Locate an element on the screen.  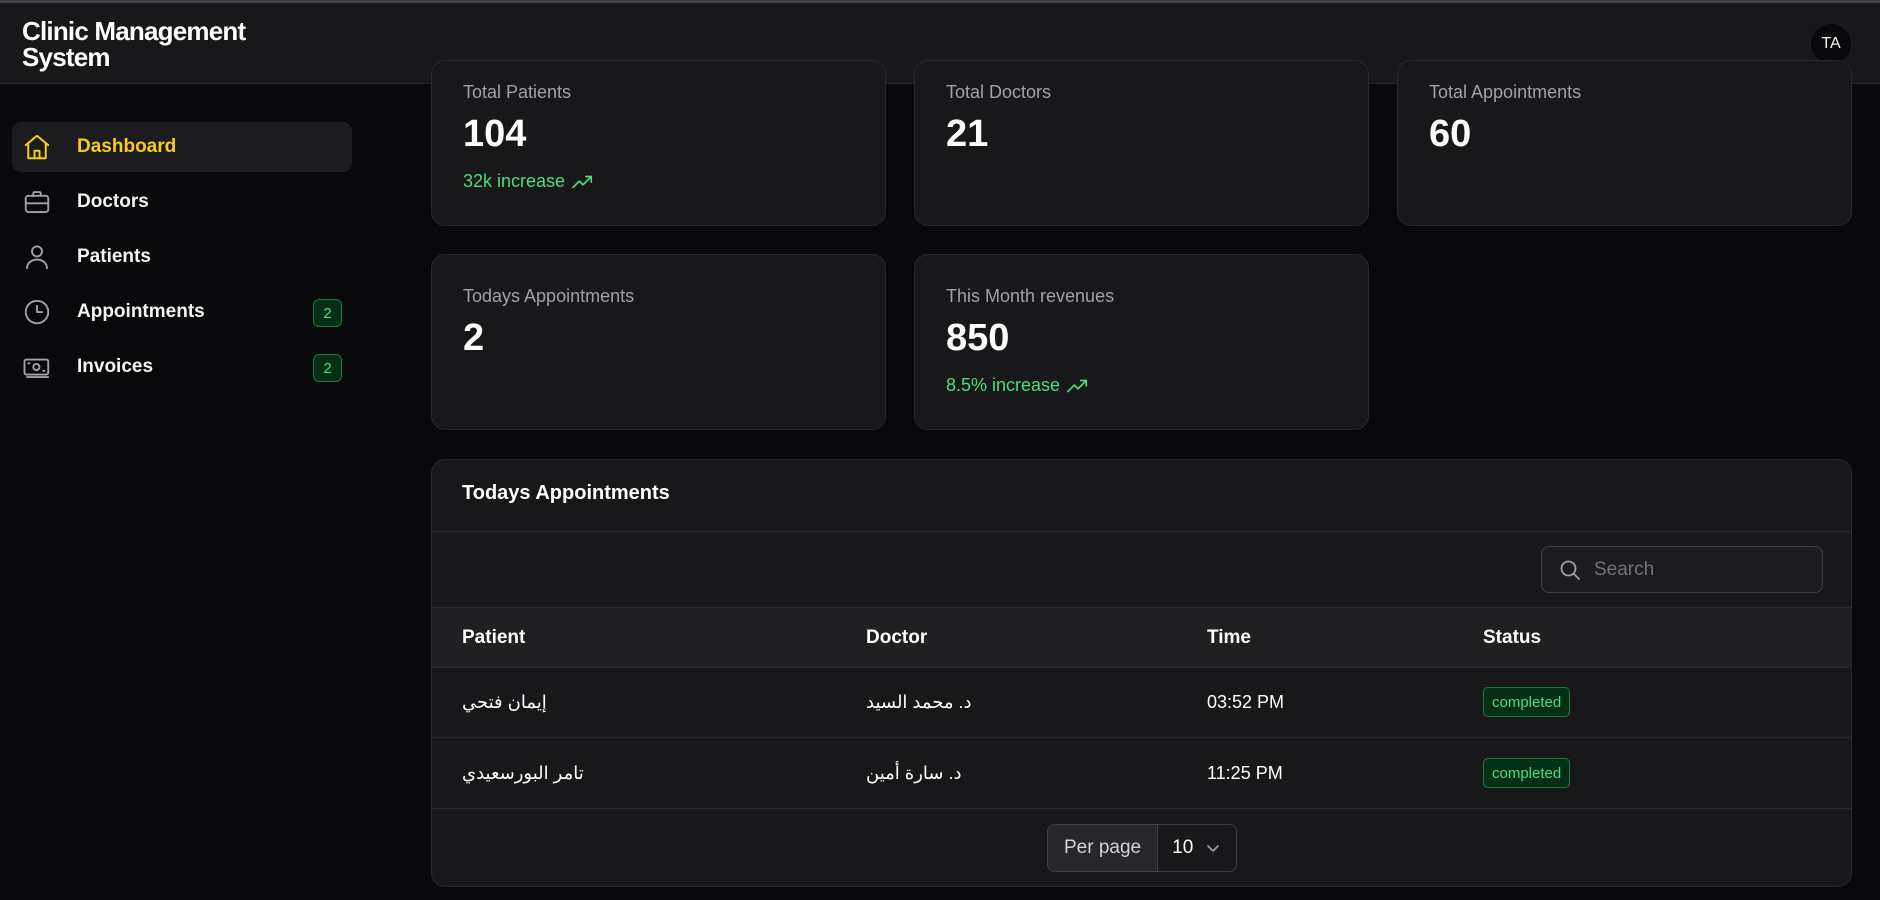
stat-card-month-revenues: This Month revenues 850 8.5% increase is located at coordinates (1141, 342).